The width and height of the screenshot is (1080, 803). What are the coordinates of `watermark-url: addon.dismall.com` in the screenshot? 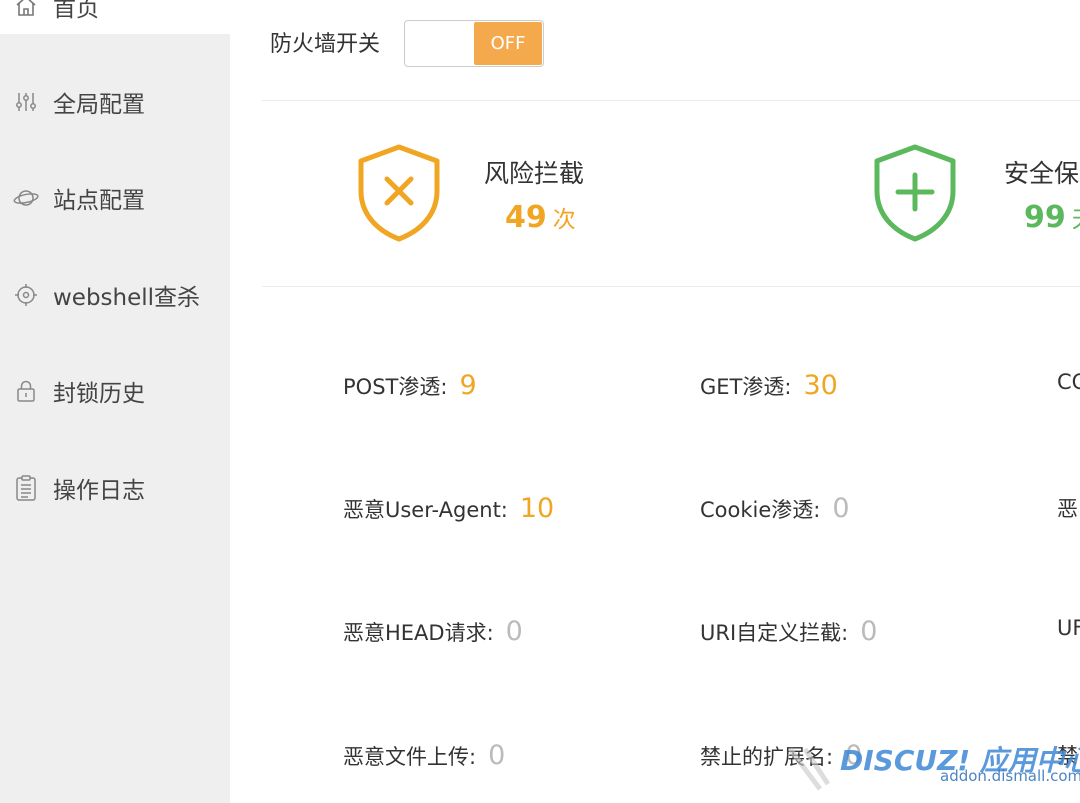 It's located at (1010, 776).